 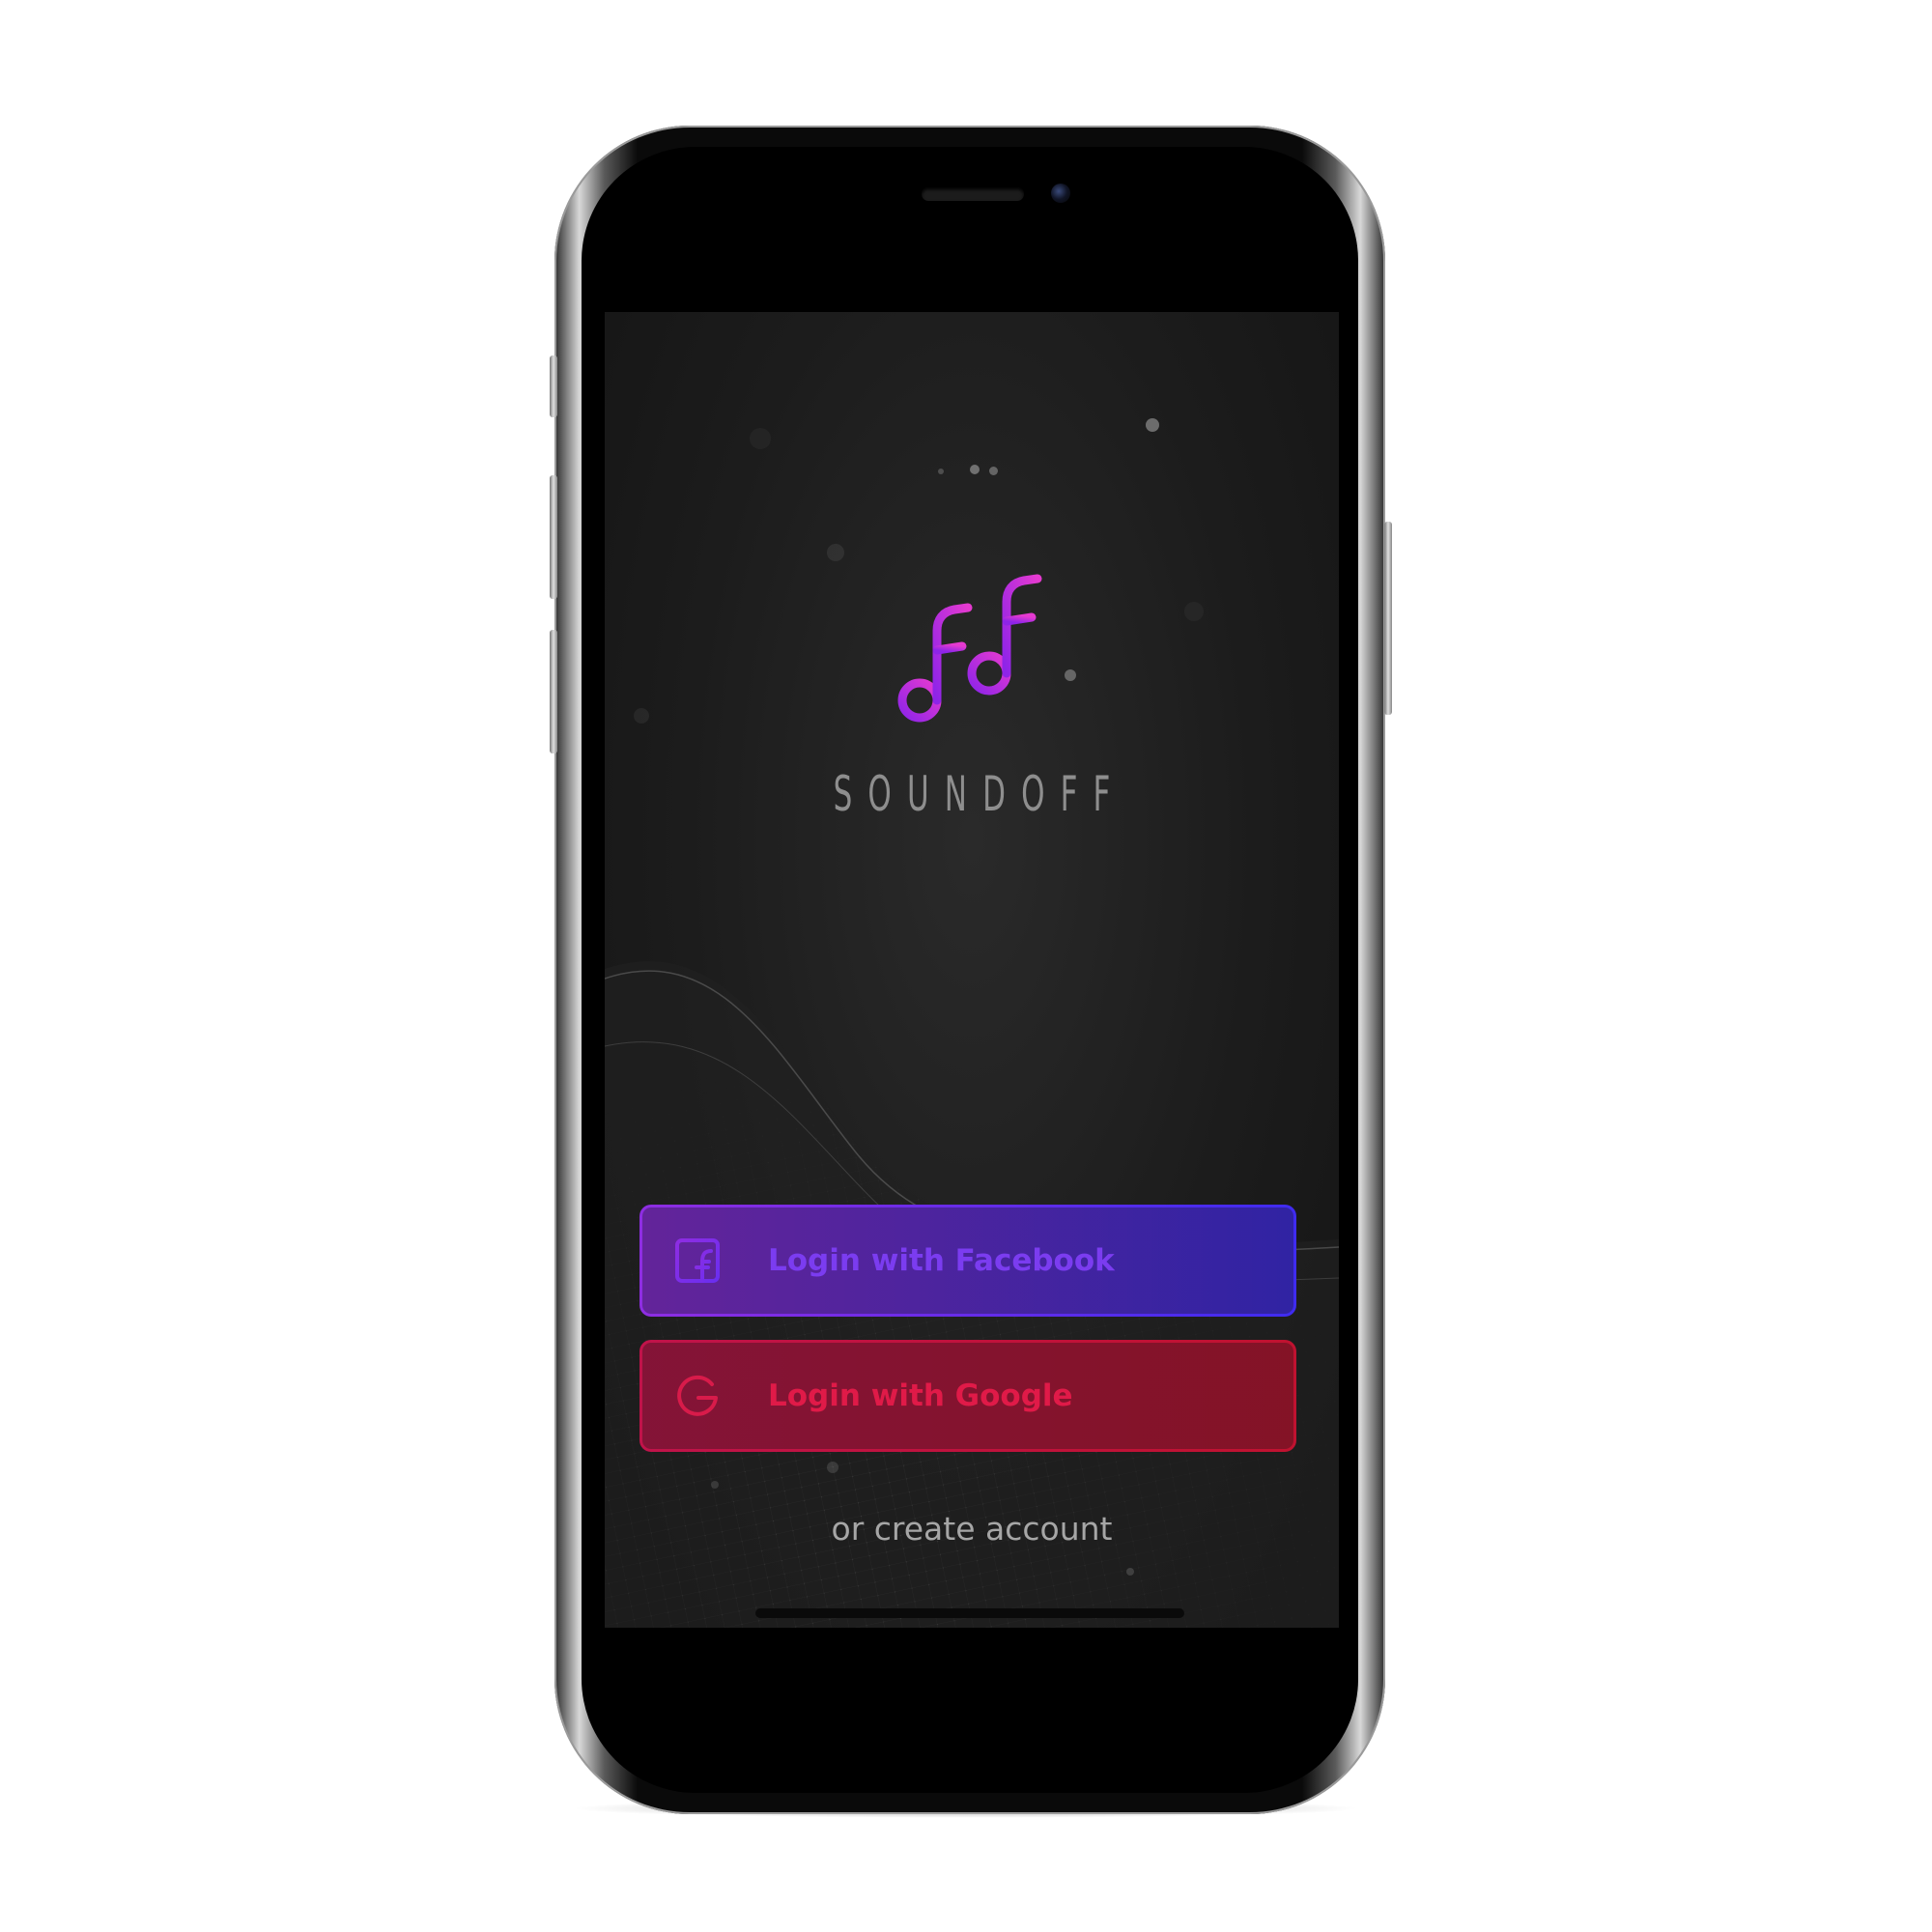 I want to click on earpiece-speaker, so click(x=973, y=194).